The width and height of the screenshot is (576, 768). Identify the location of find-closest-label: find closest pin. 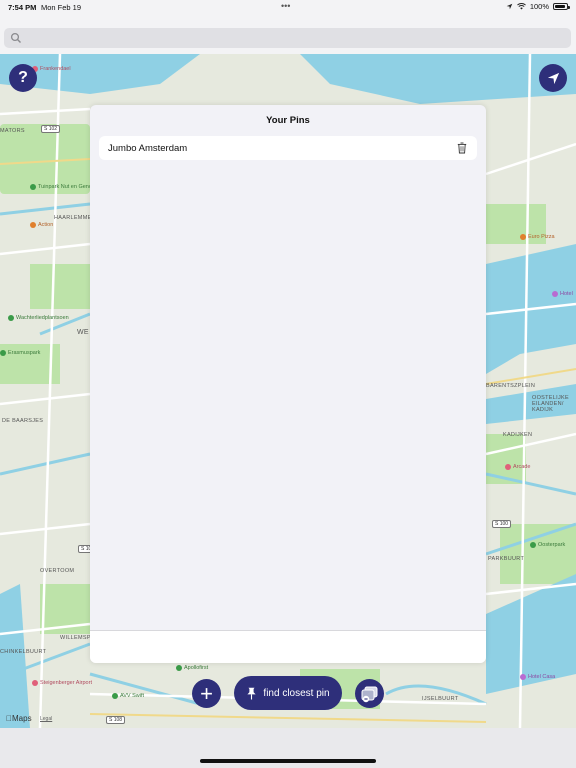
(296, 693).